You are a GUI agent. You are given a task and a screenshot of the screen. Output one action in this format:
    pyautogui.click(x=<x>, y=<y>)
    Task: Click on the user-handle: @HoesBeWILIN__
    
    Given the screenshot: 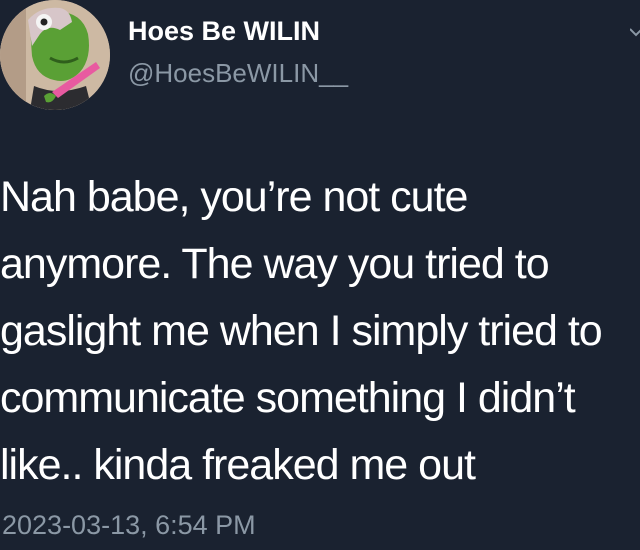 What is the action you would take?
    pyautogui.click(x=238, y=73)
    